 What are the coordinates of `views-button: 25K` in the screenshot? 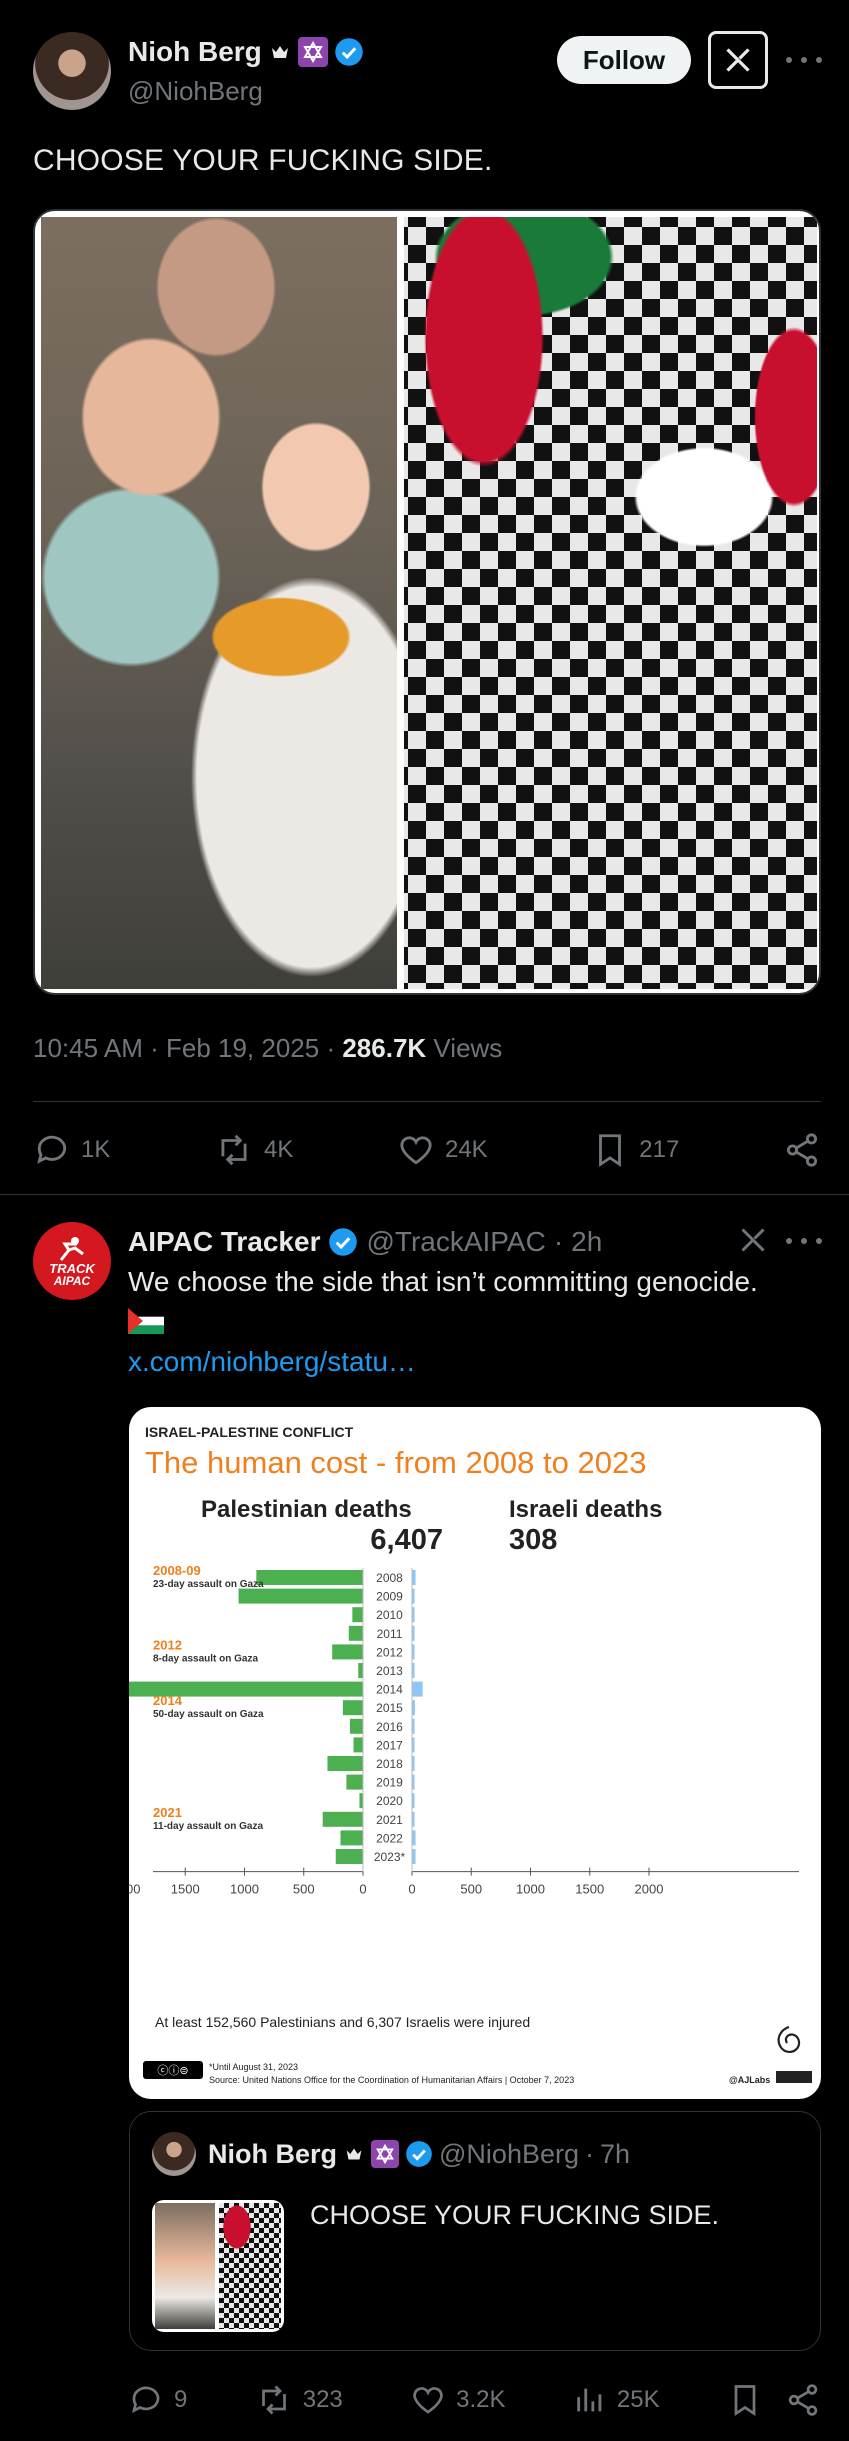 It's located at (616, 2400).